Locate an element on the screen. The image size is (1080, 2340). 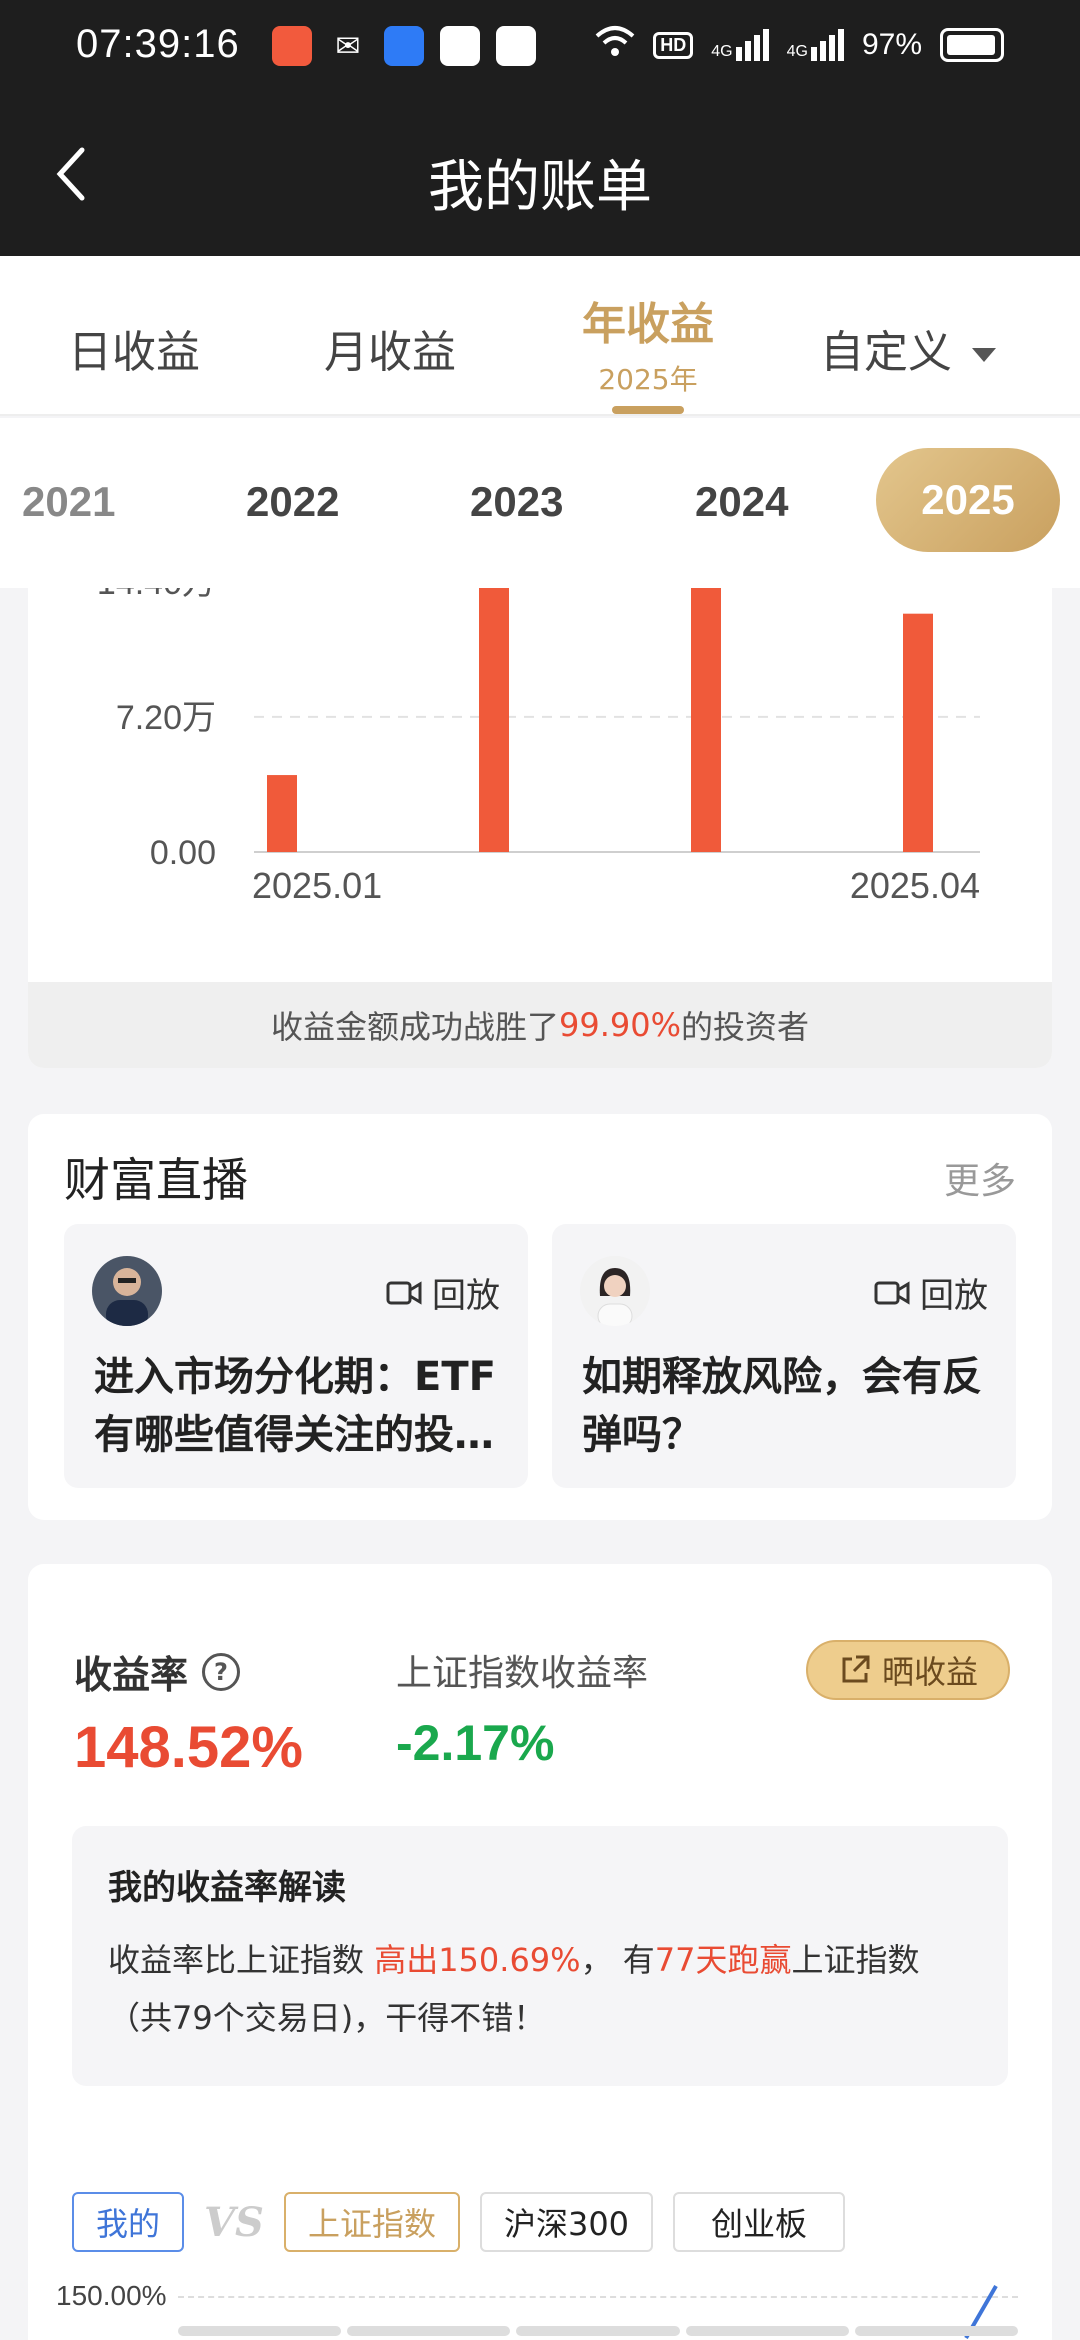
index-return-label: 上证指数收益率 is located at coordinates (522, 1673).